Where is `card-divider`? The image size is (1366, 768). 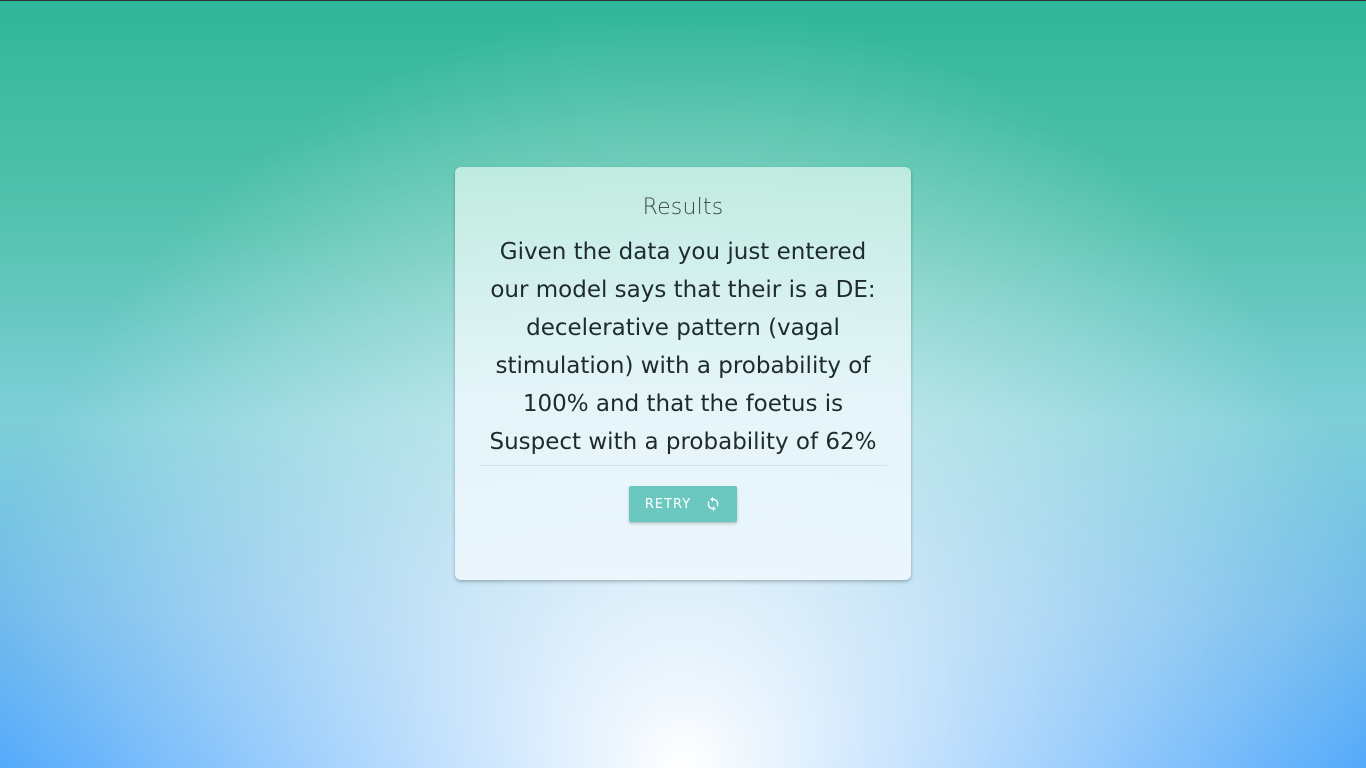
card-divider is located at coordinates (683, 465).